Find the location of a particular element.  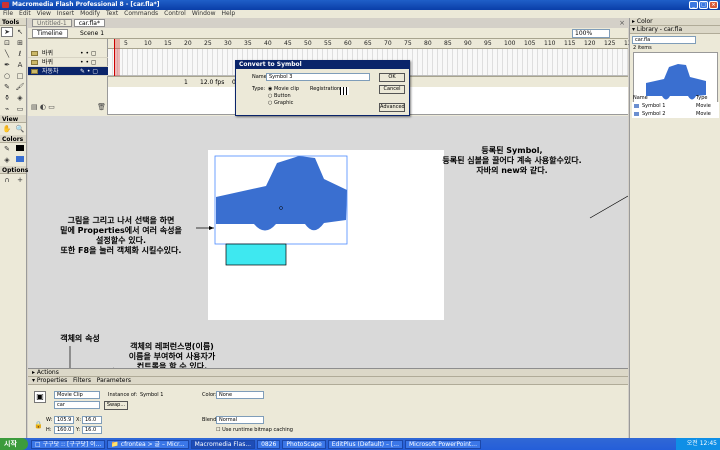

menu-view: View is located at coordinates (44, 14).